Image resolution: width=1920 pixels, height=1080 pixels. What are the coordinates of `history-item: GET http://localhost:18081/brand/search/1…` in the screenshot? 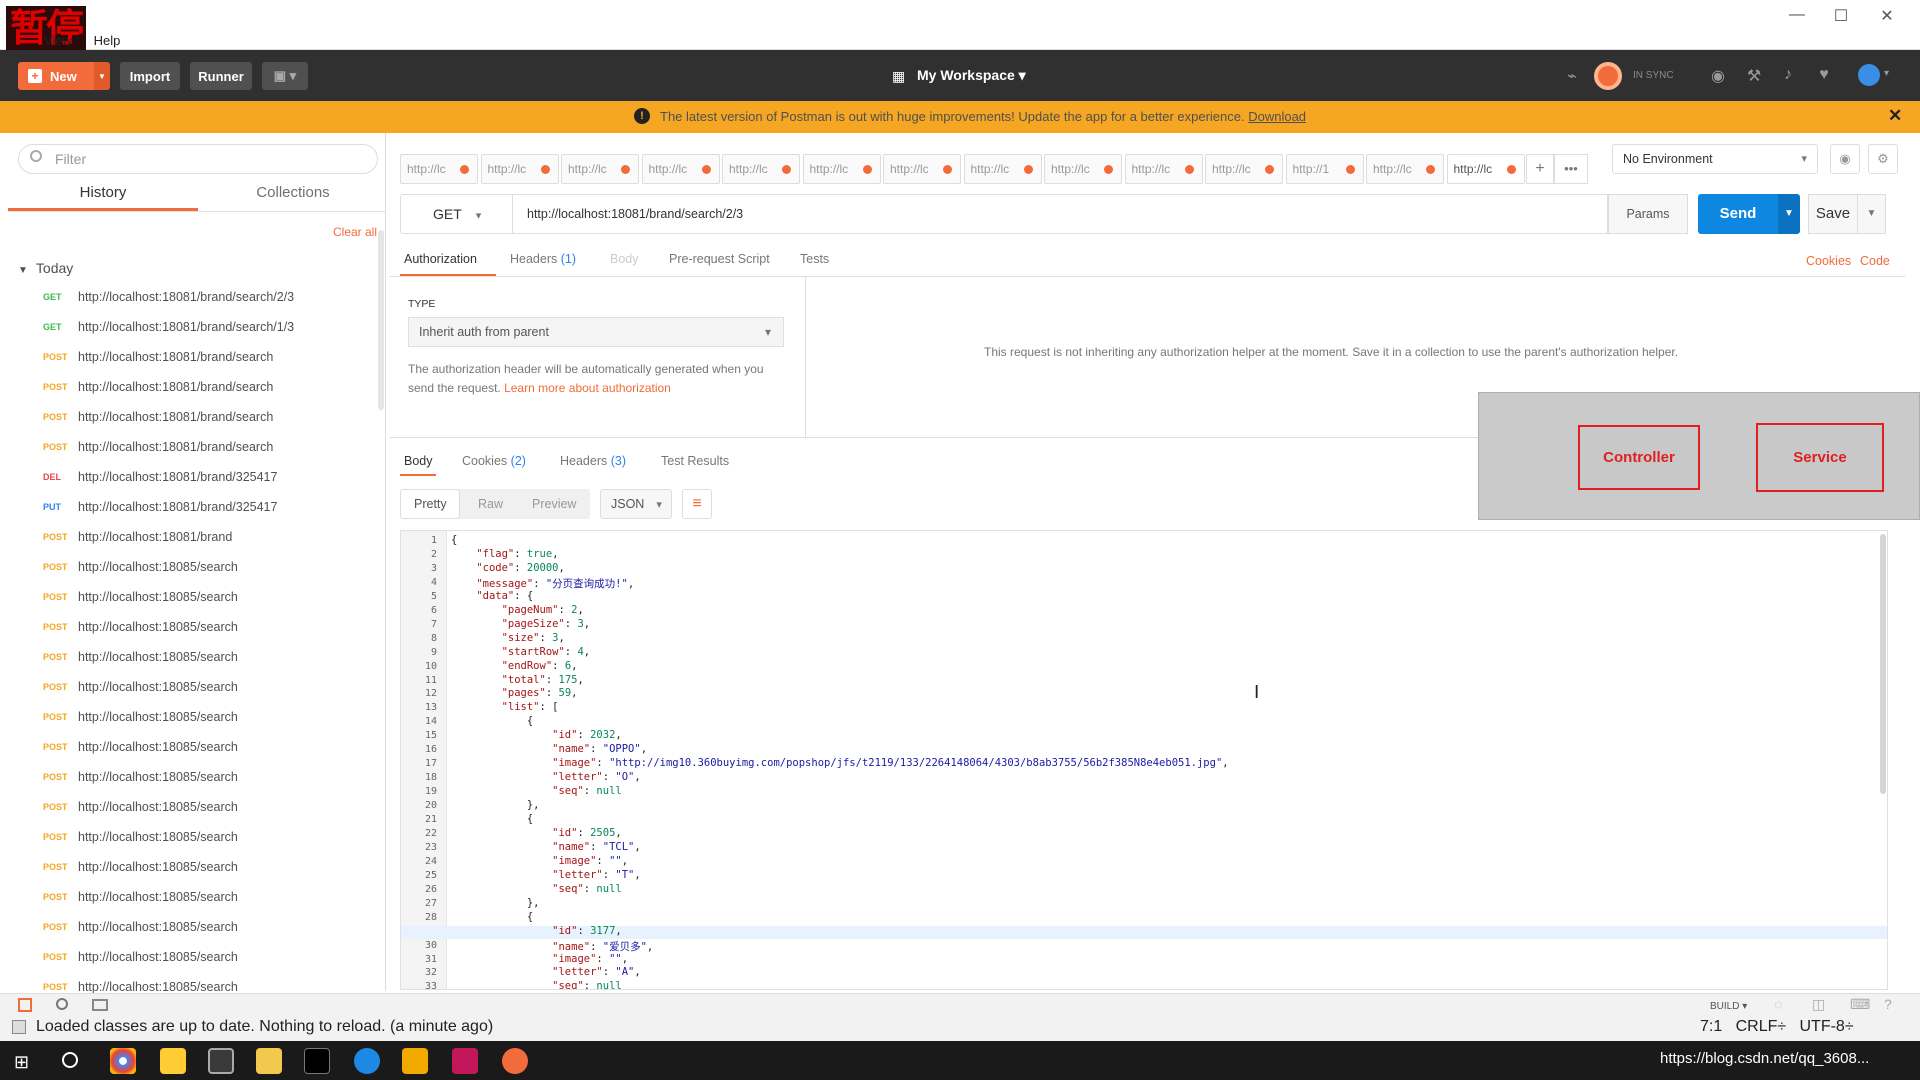 It's located at (193, 327).